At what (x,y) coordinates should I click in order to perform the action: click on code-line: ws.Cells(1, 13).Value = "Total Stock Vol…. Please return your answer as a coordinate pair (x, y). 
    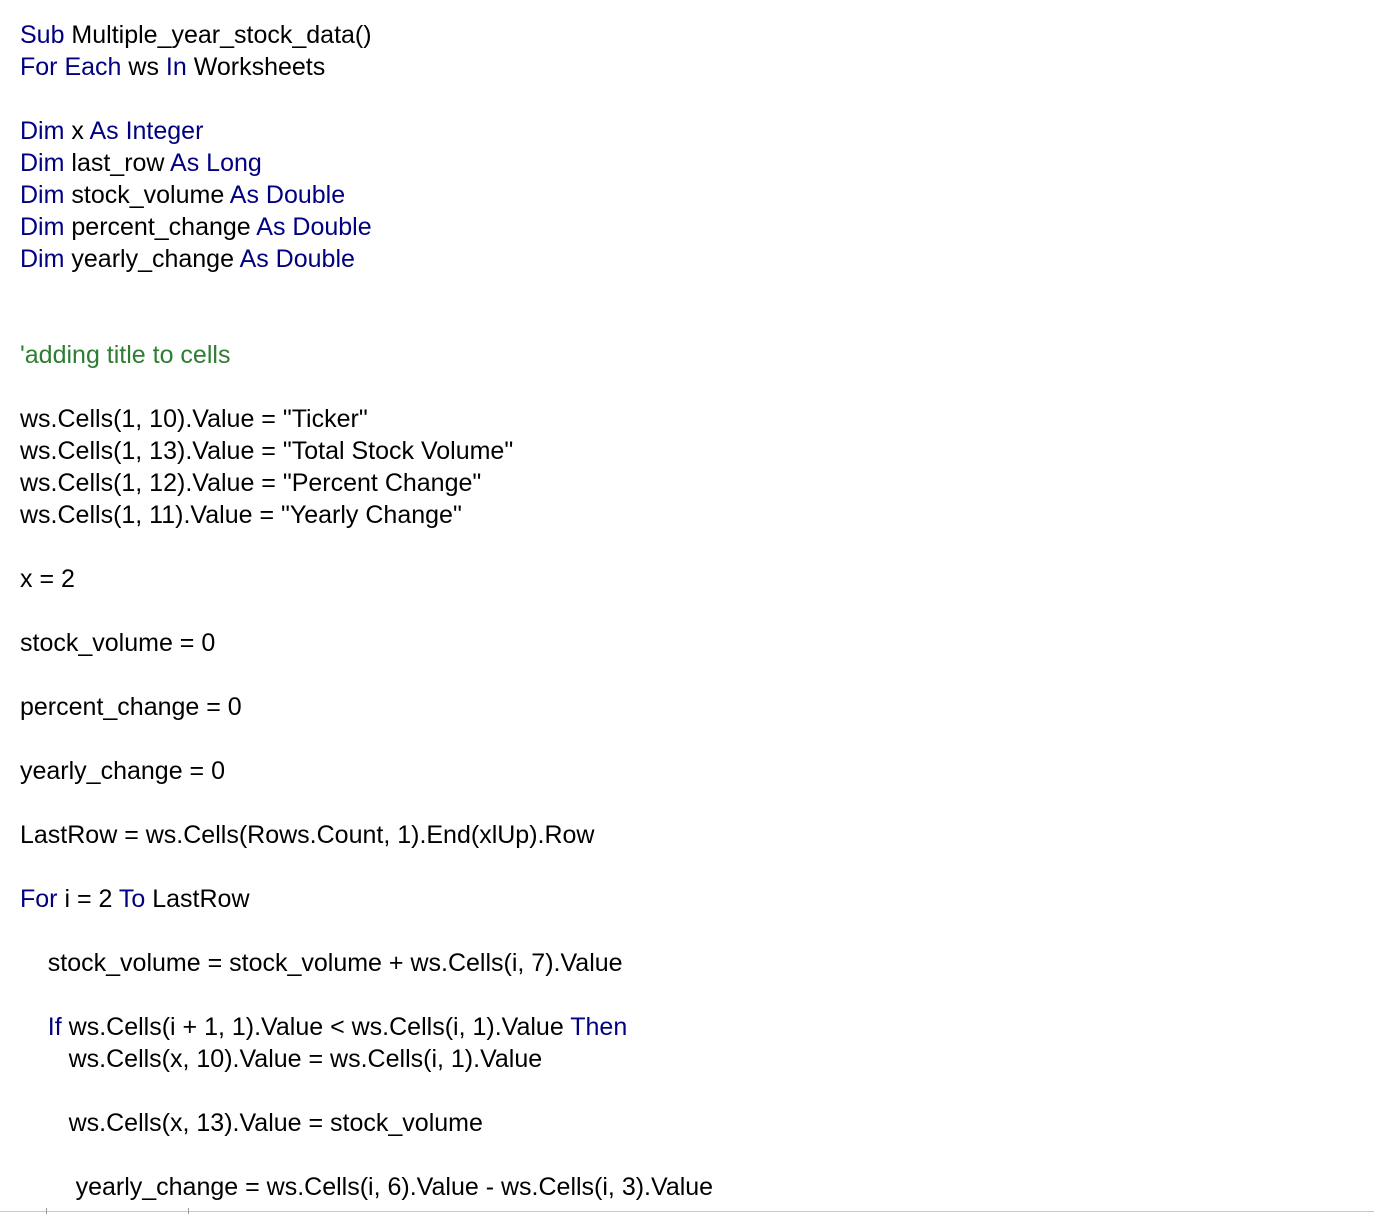
    Looking at the image, I should click on (266, 451).